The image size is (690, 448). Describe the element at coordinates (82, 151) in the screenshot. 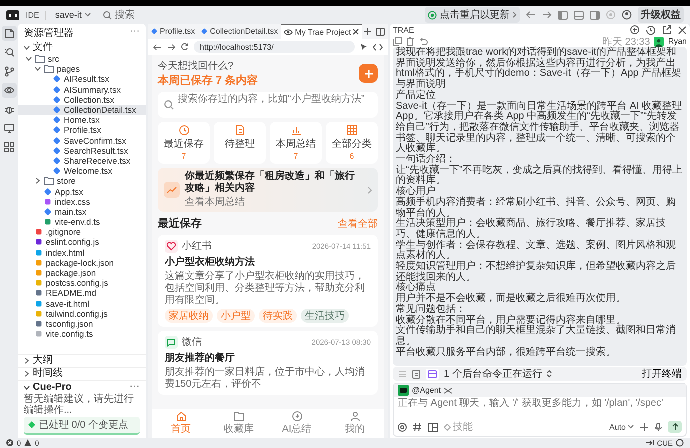

I see `file-tree-item: SearchResult.tsx` at that location.